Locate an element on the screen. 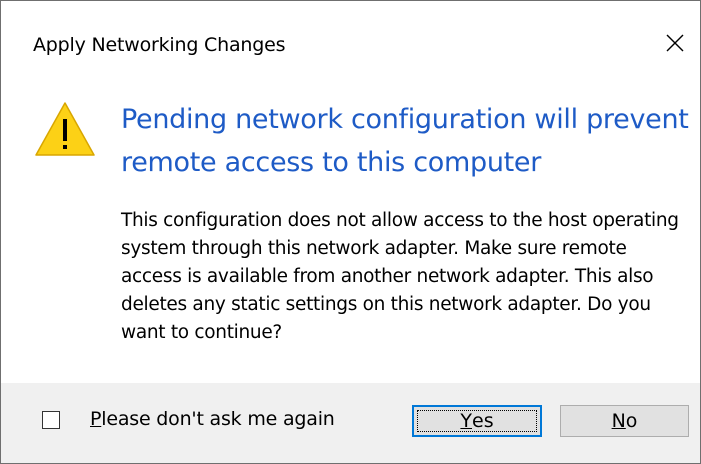 Image resolution: width=701 pixels, height=464 pixels. yes-button: Yes is located at coordinates (477, 421).